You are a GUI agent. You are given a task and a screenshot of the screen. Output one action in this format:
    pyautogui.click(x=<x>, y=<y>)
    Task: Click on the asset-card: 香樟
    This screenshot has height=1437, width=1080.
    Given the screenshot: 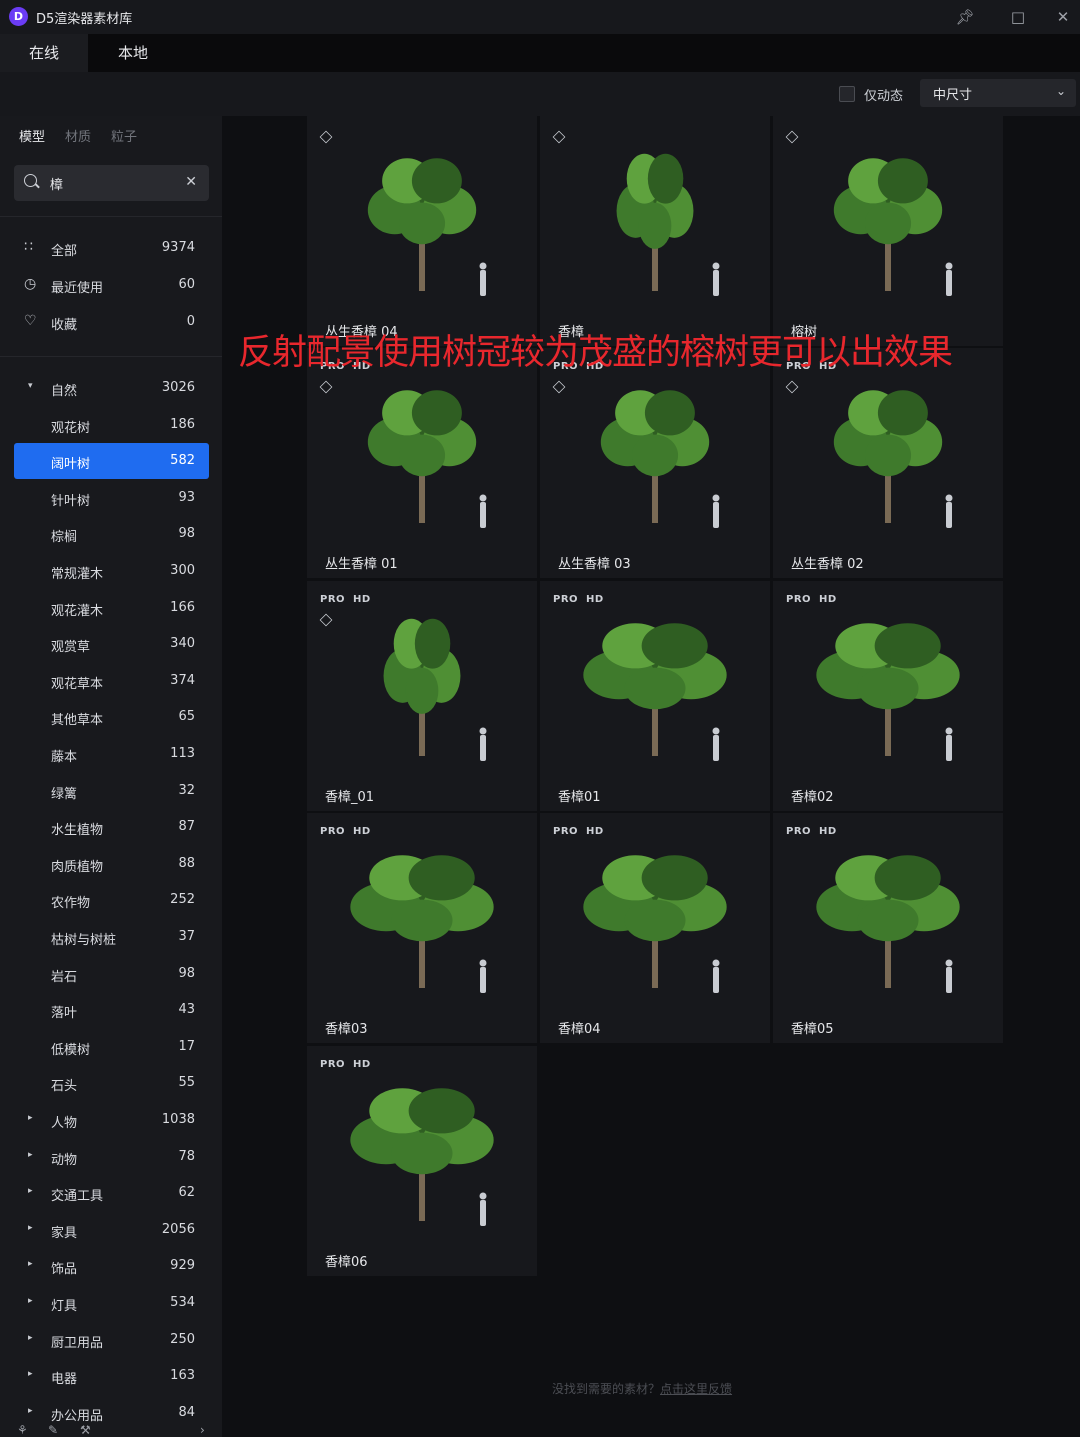 What is the action you would take?
    pyautogui.click(x=655, y=231)
    